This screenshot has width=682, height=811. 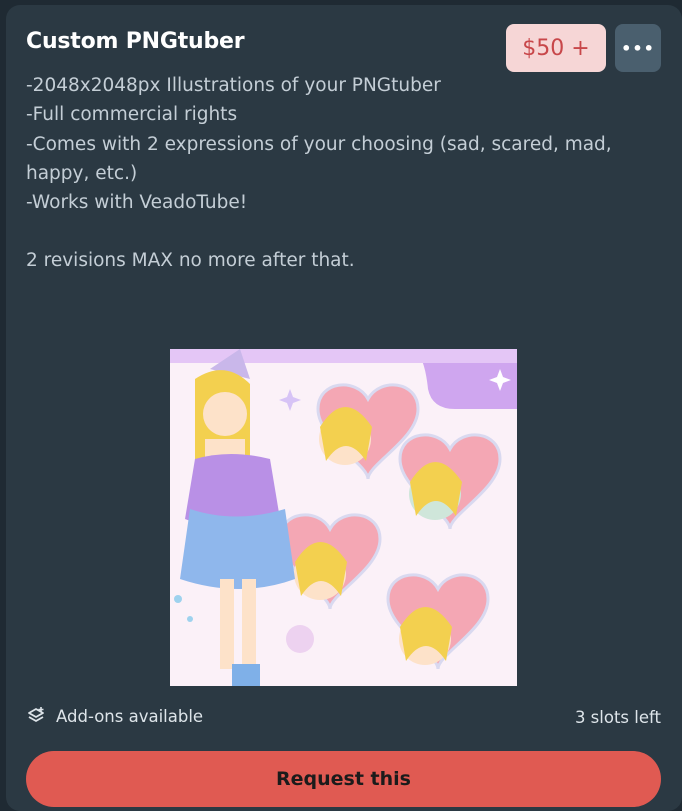 What do you see at coordinates (190, 261) in the screenshot?
I see `description-line: 2 revisions MAX no more after that.` at bounding box center [190, 261].